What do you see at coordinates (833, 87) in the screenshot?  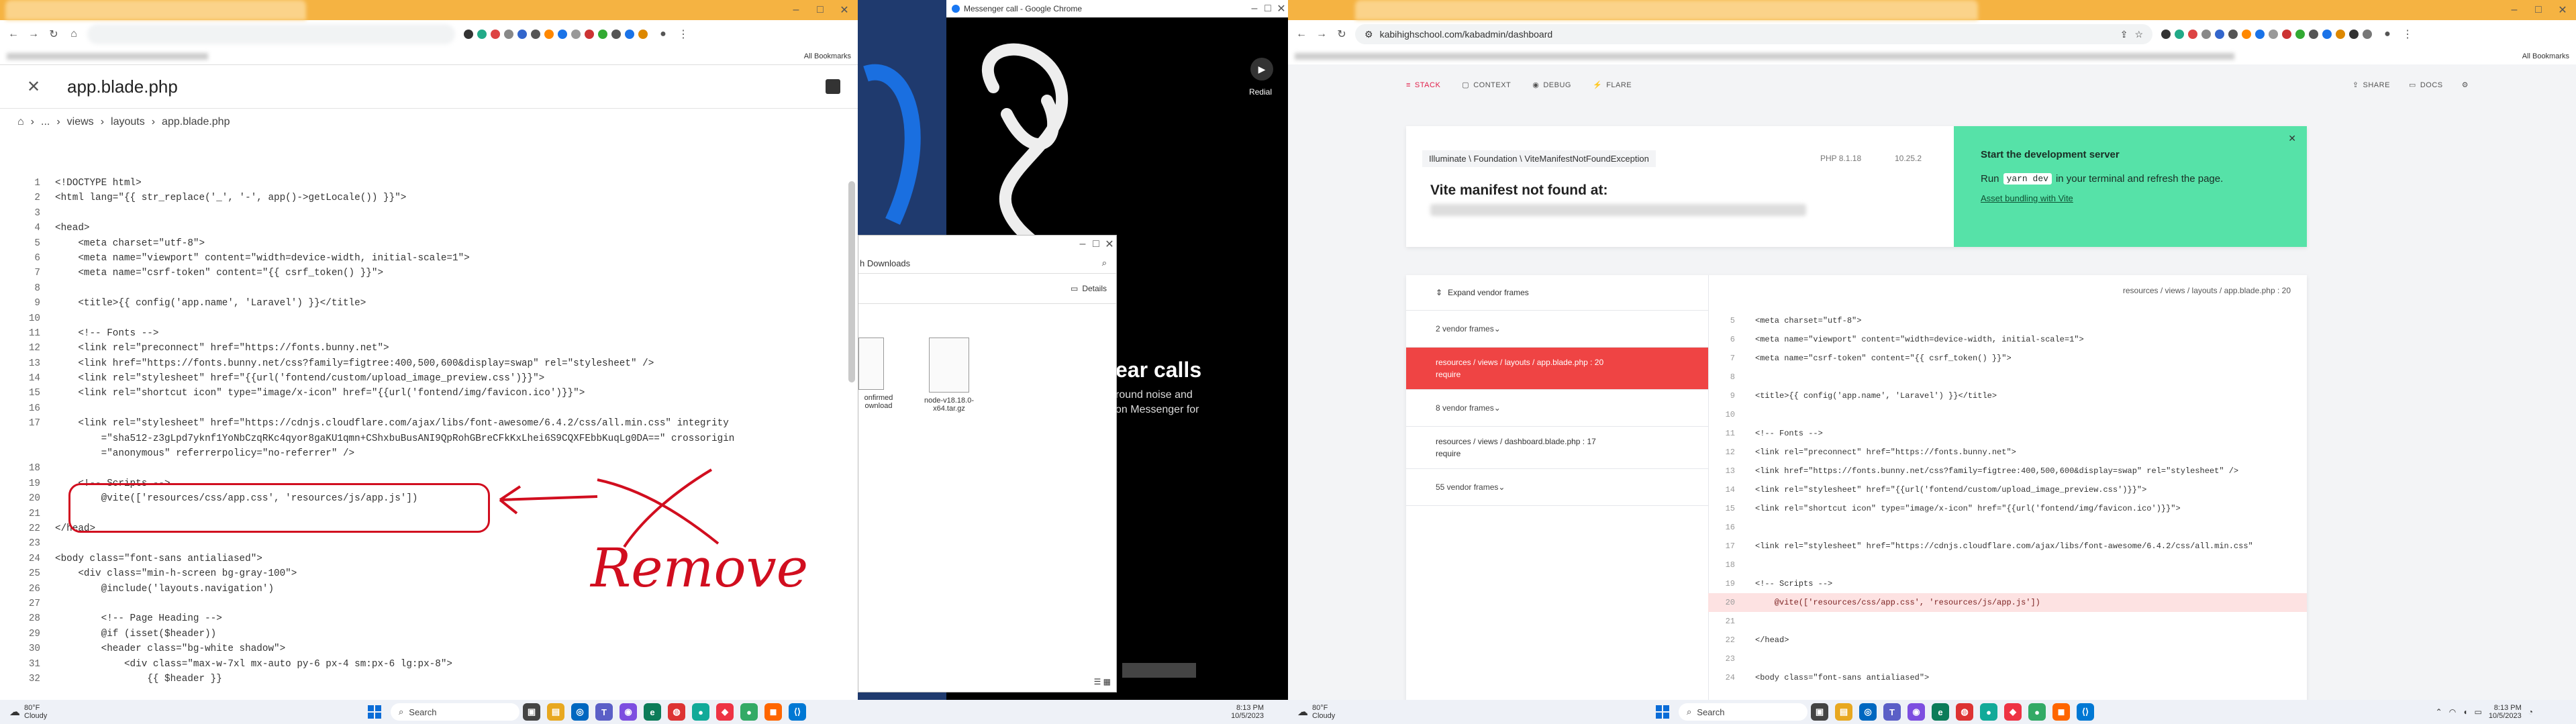 I see `save-icon` at bounding box center [833, 87].